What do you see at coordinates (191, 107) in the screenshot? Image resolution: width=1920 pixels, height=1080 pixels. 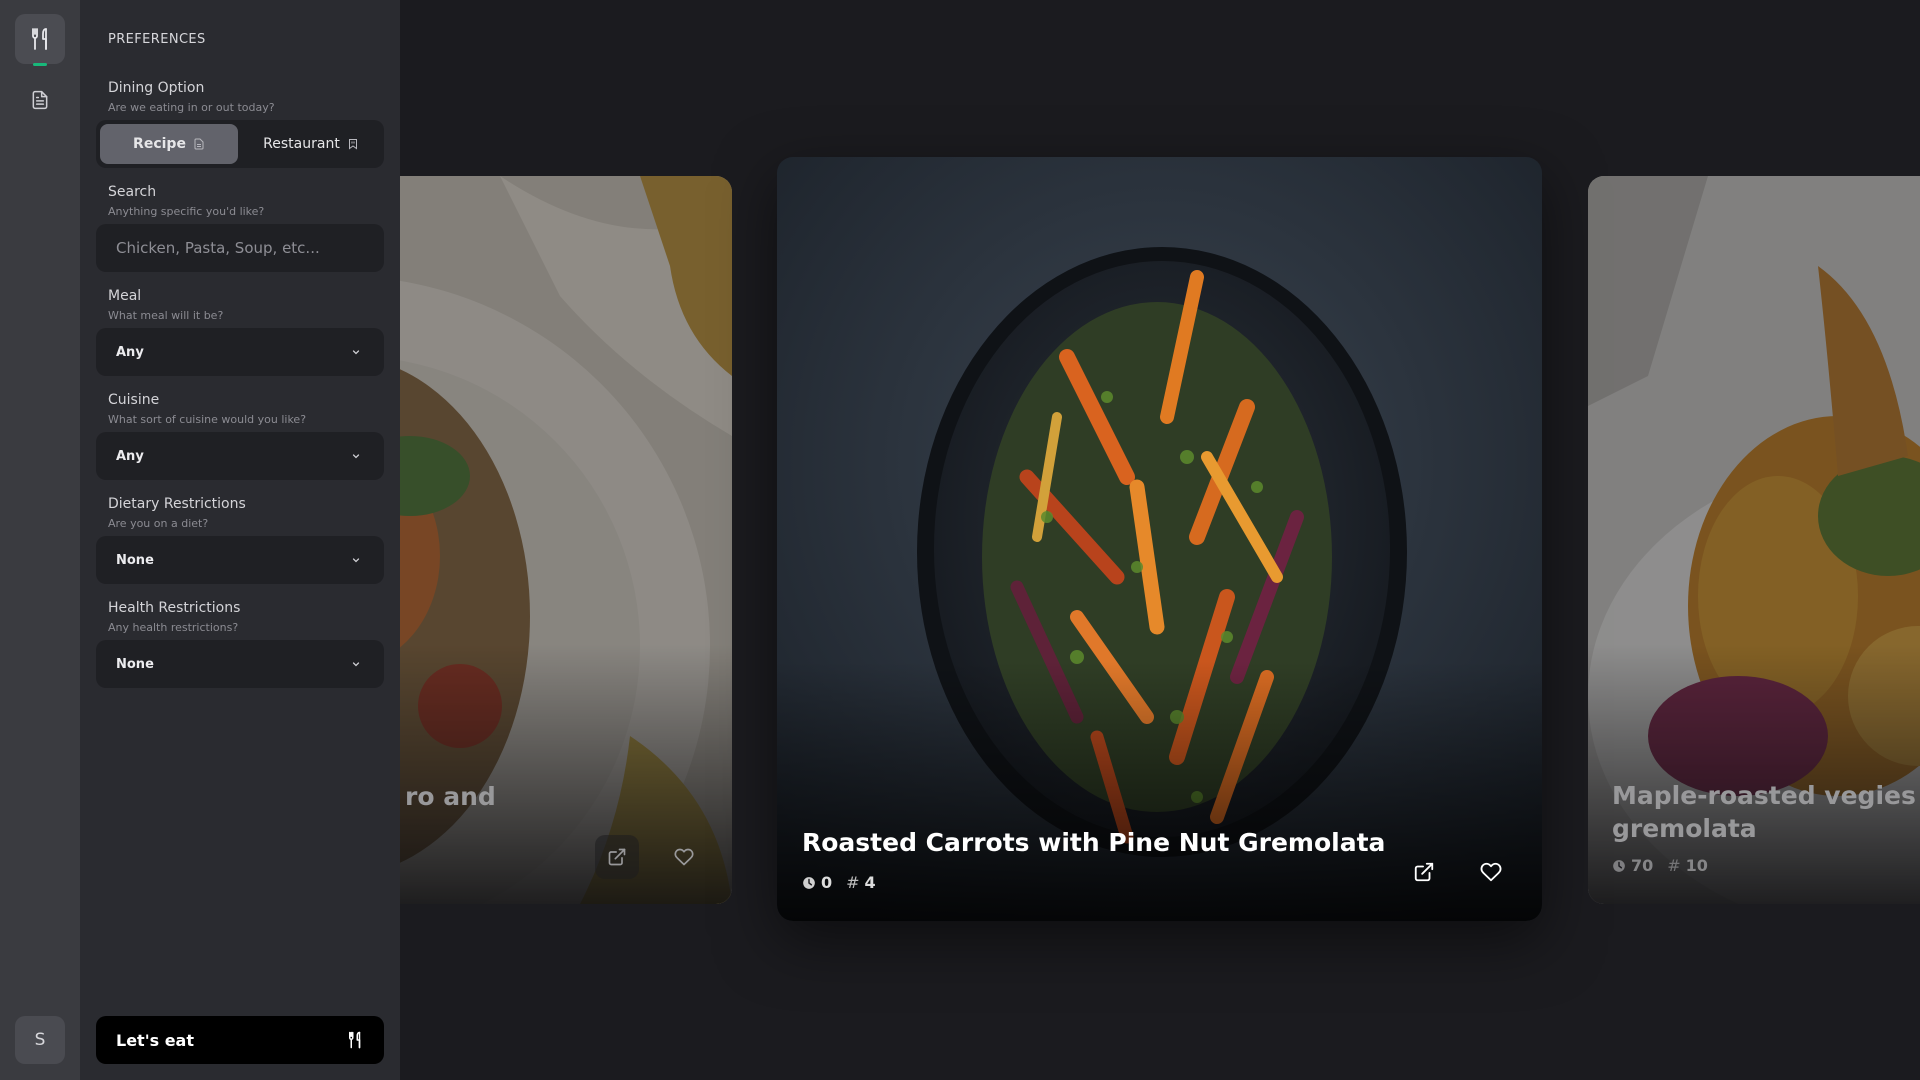 I see `dining-option-hint: Are we eating in or out today?` at bounding box center [191, 107].